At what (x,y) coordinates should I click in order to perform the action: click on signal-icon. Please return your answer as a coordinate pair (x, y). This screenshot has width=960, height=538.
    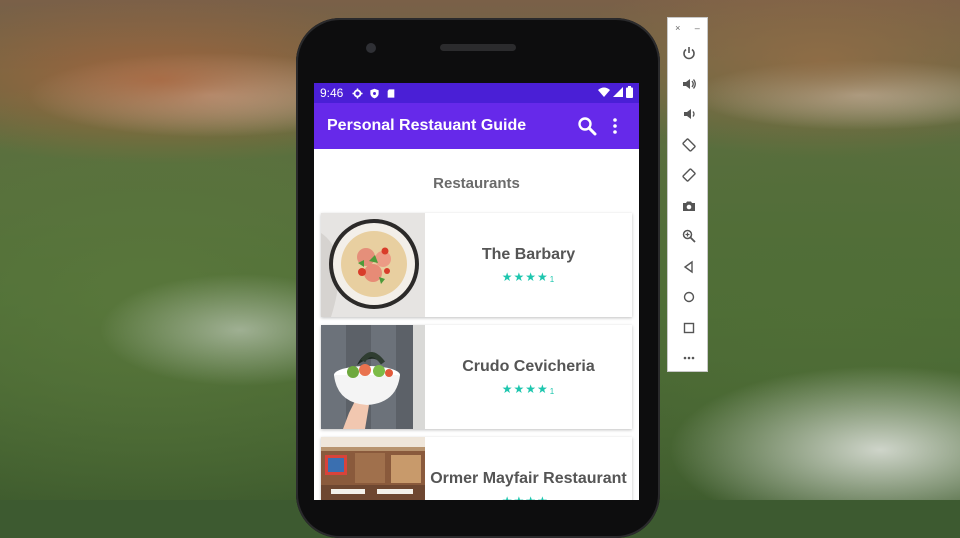
    Looking at the image, I should click on (618, 93).